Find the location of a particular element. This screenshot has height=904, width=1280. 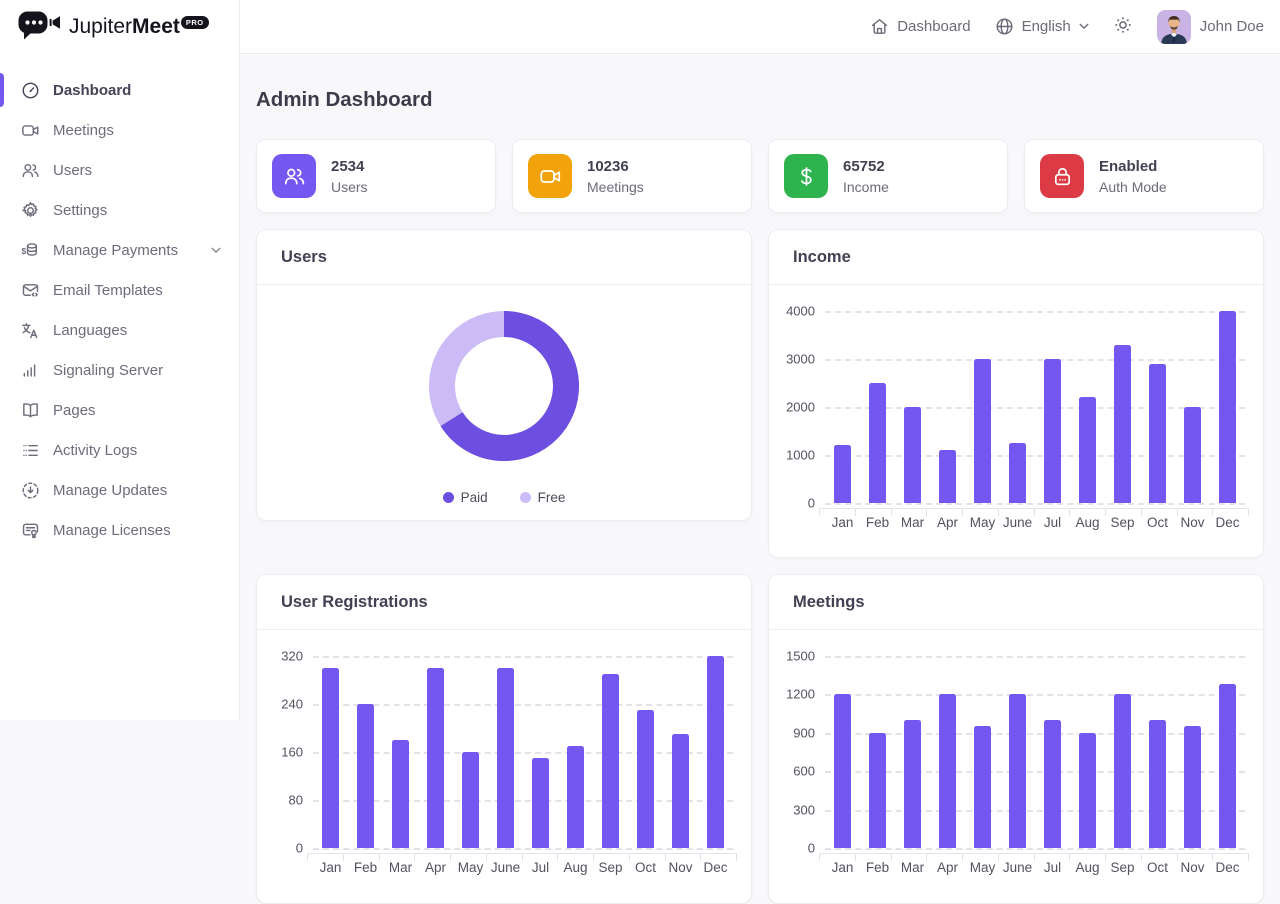

language-selector: English is located at coordinates (1042, 26).